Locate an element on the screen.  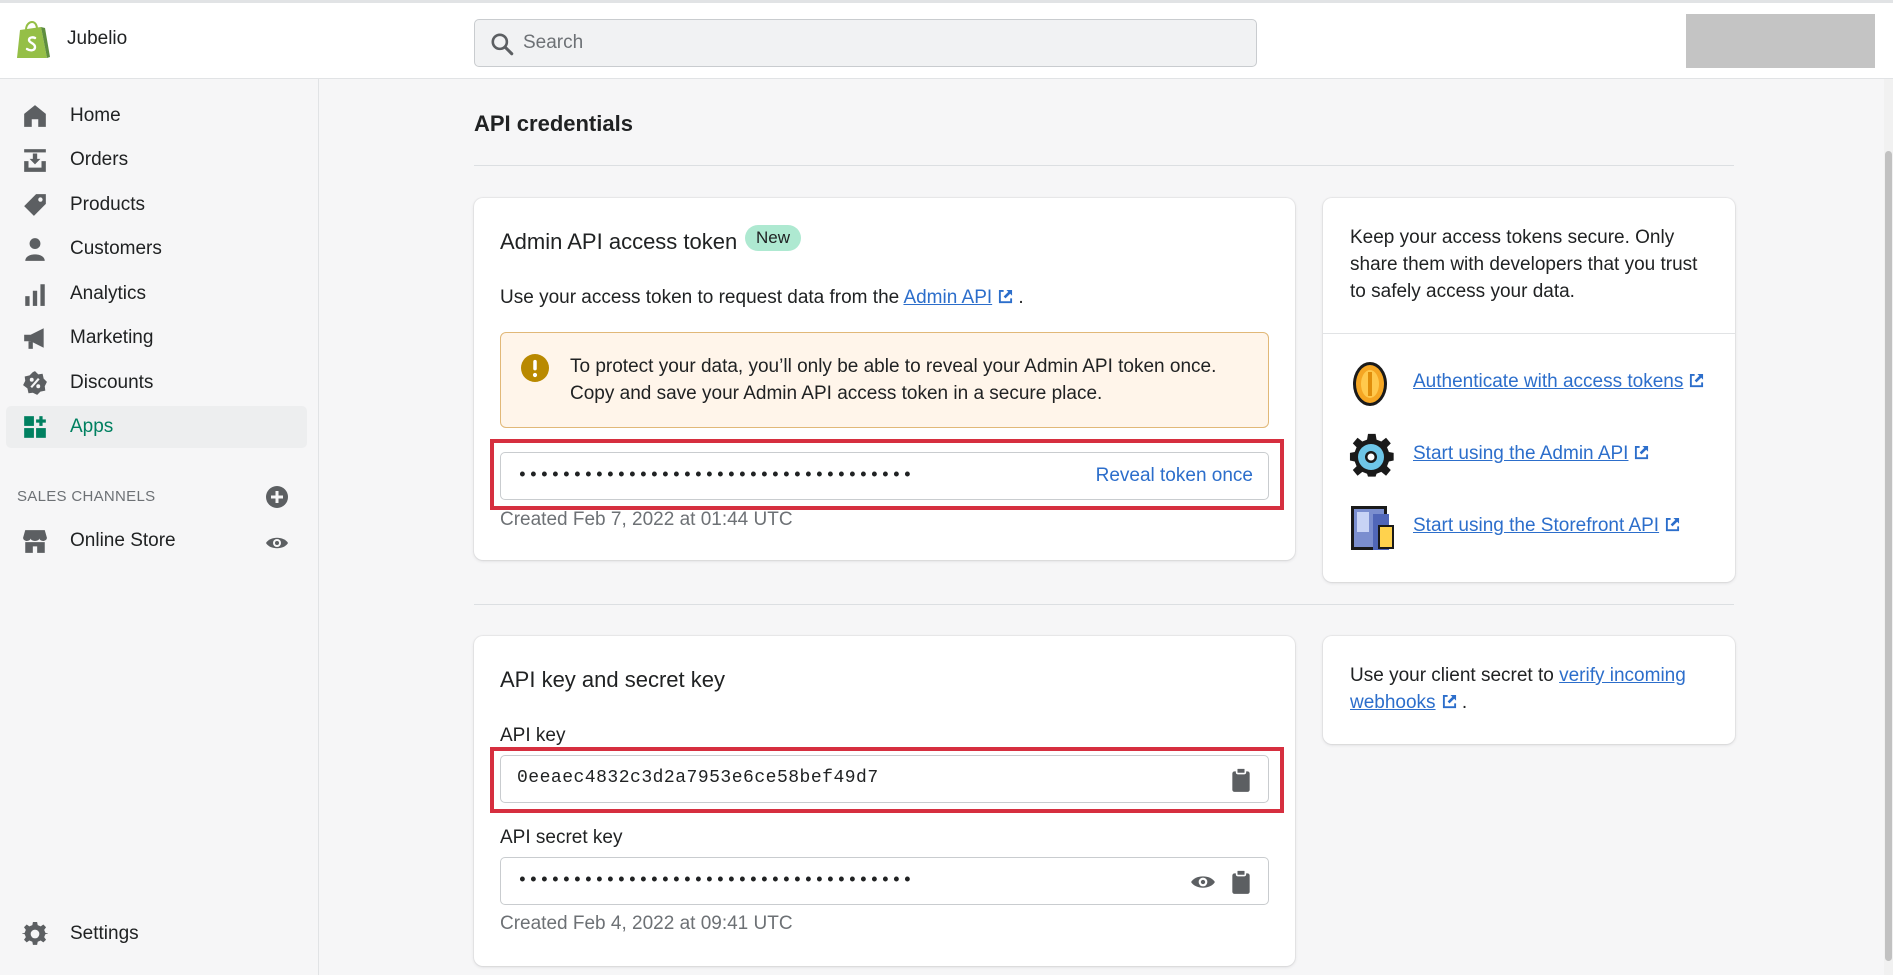
admin-api-link: Admin API is located at coordinates (958, 297).